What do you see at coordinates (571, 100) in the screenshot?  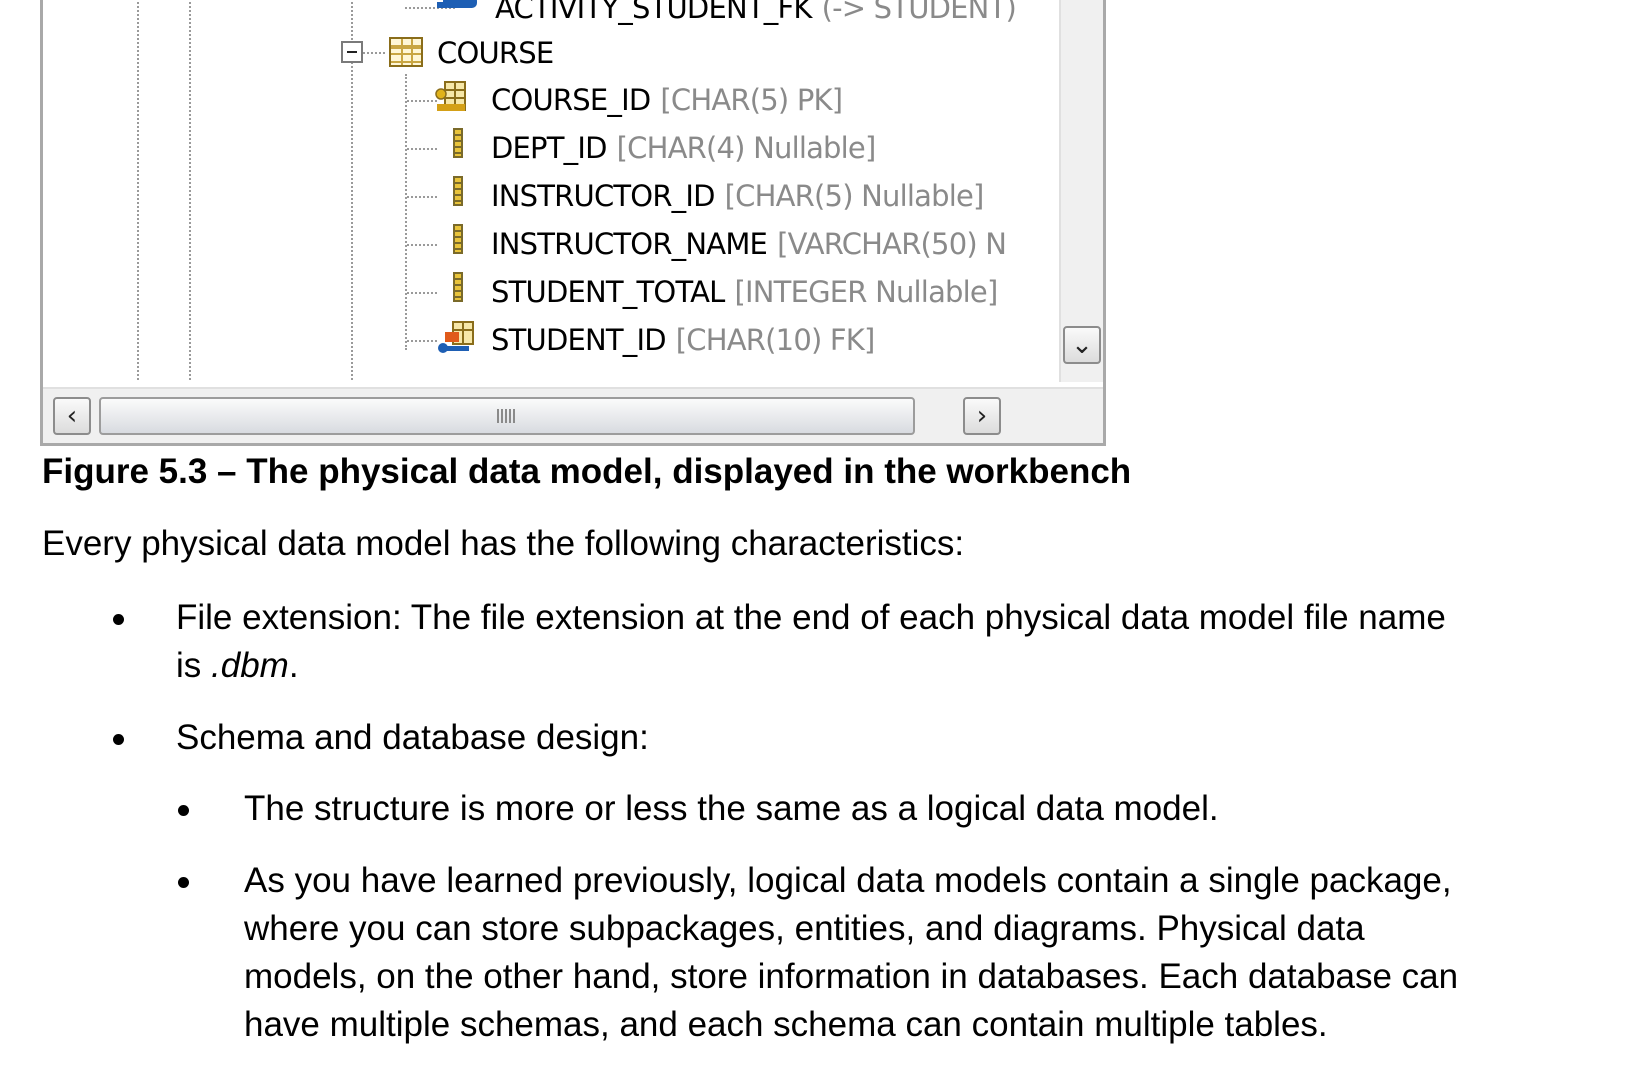 I see `column-name: COURSE_ID` at bounding box center [571, 100].